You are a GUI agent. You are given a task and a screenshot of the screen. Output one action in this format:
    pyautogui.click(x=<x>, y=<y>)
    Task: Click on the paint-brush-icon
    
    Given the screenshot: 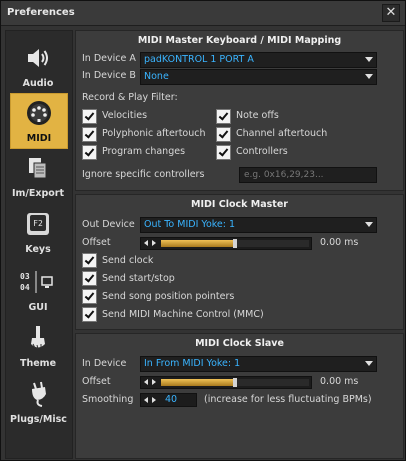 What is the action you would take?
    pyautogui.click(x=38, y=338)
    